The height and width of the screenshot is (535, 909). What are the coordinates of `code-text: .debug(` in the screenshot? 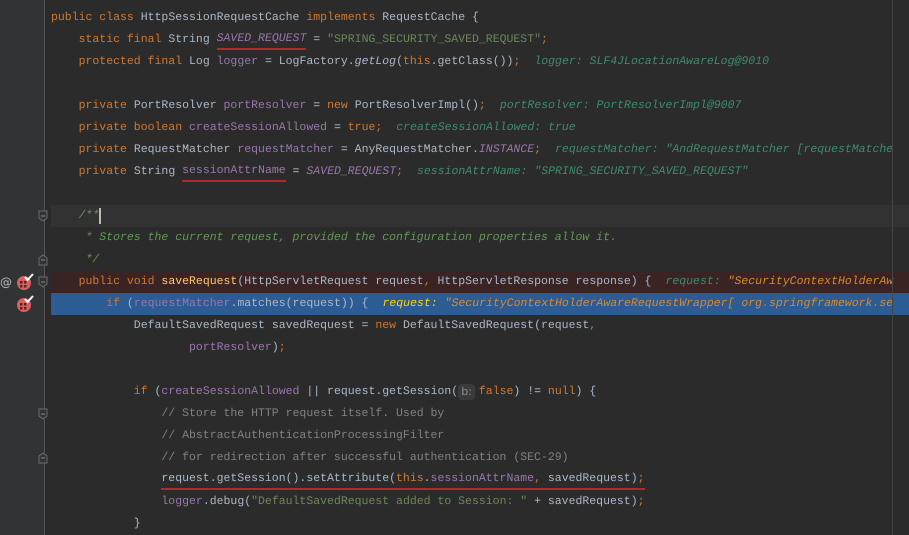 It's located at (227, 502).